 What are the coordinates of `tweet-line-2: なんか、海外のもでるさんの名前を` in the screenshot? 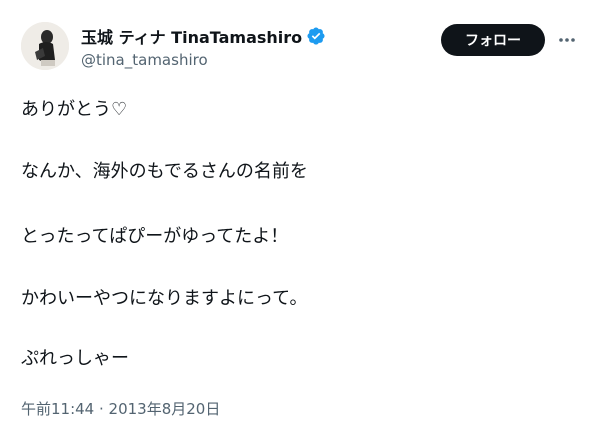 It's located at (164, 171).